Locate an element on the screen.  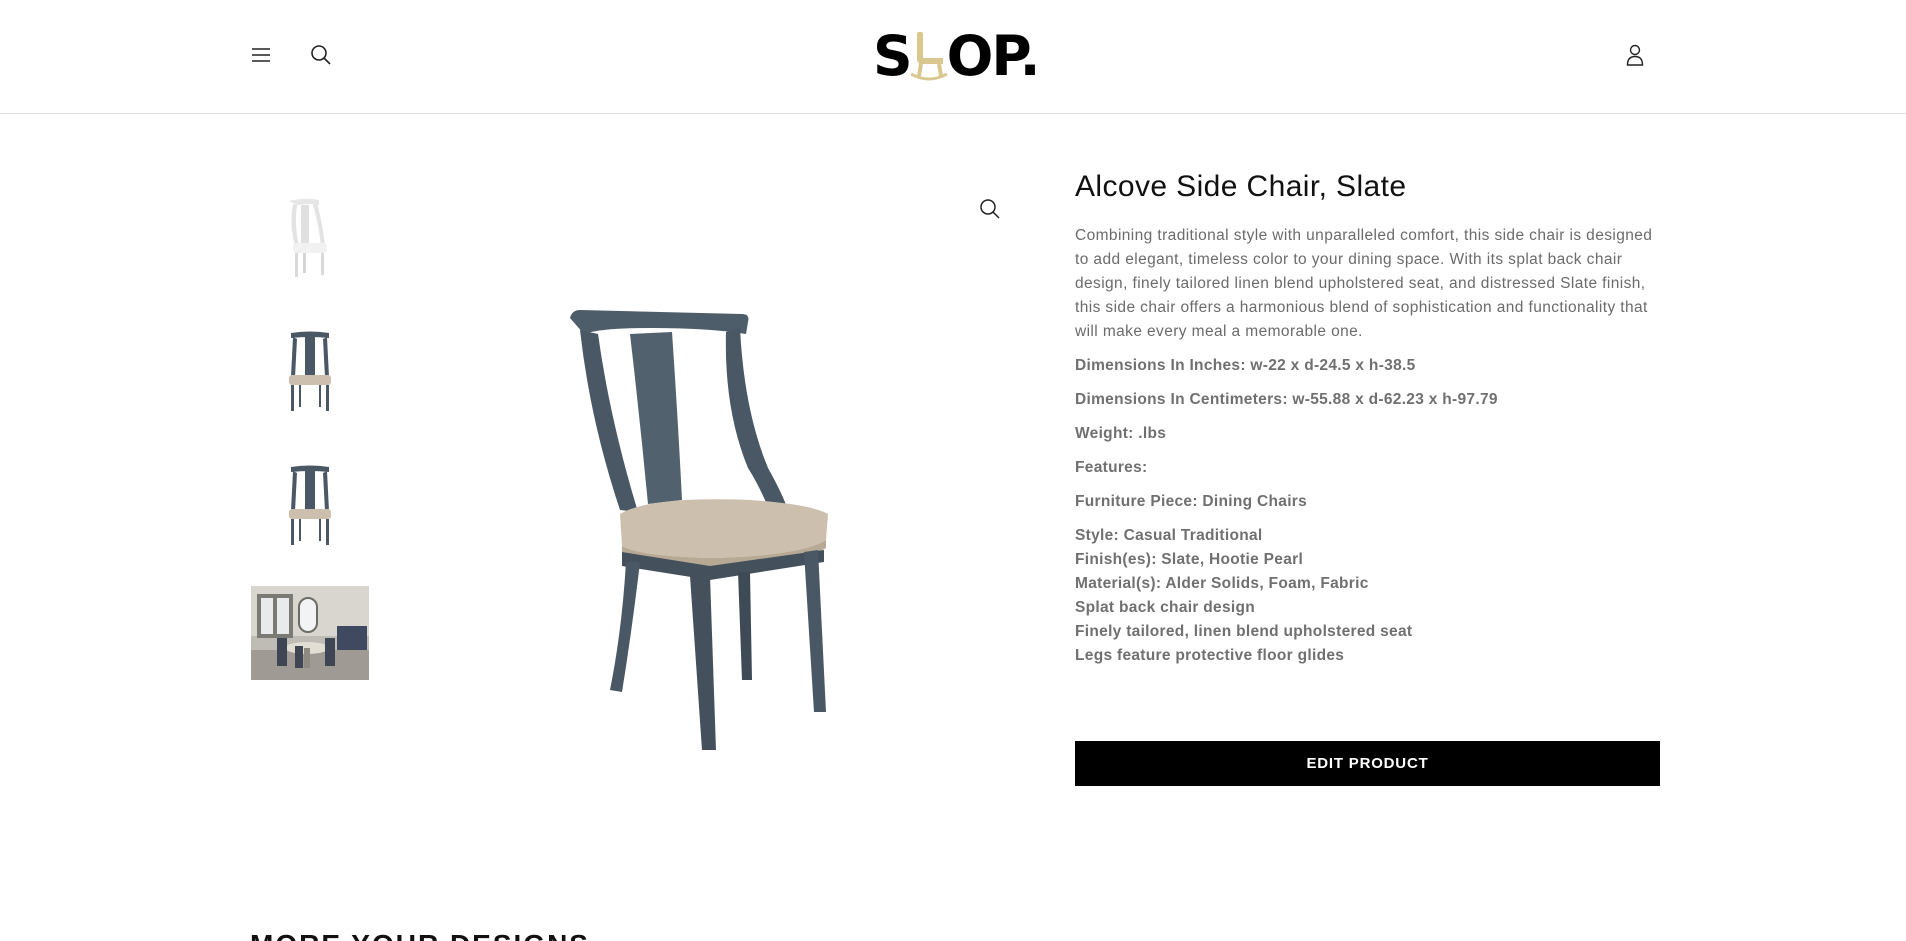
search-icon is located at coordinates (321, 55).